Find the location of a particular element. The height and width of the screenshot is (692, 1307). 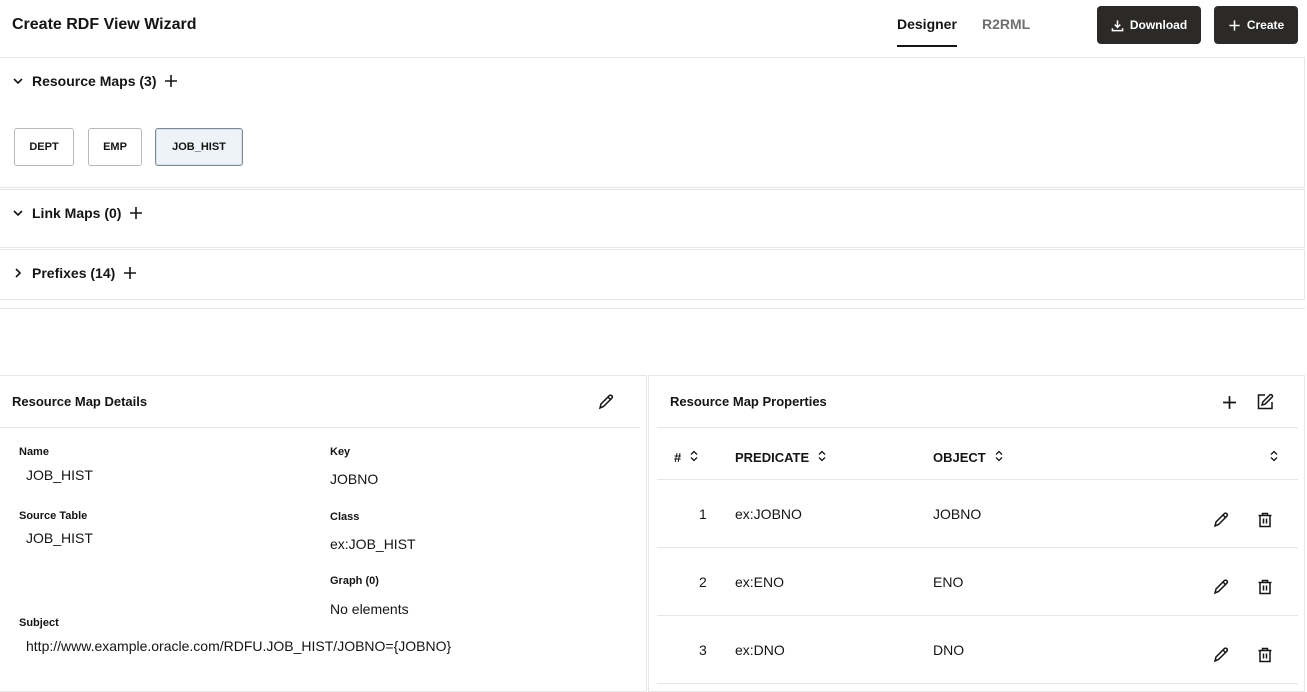

link-maps-label: Link Maps (0) is located at coordinates (77, 213).